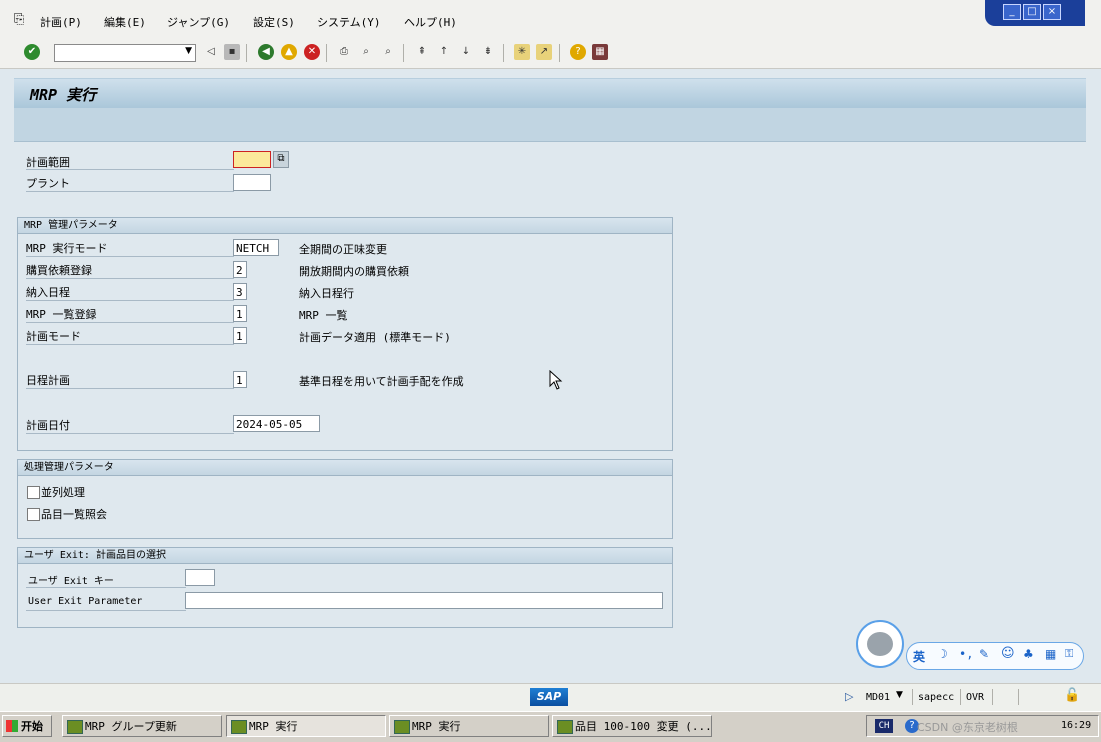 The image size is (1101, 742). I want to click on task-mrp-run-active: MRP 実行, so click(306, 726).